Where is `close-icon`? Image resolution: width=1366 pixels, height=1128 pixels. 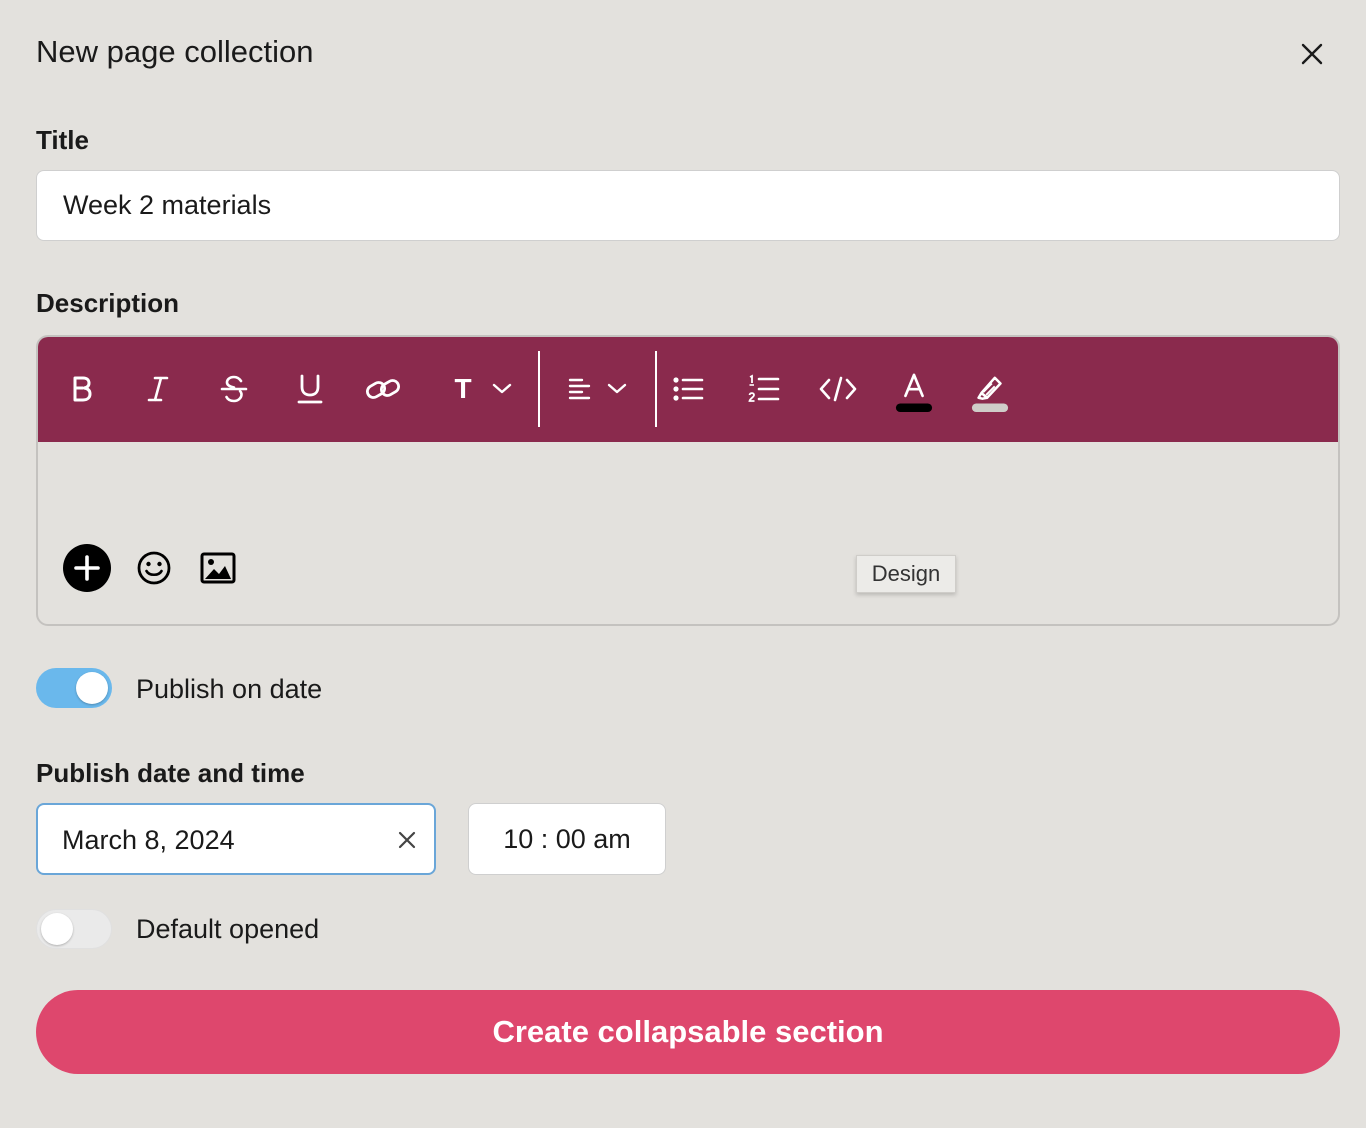 close-icon is located at coordinates (1312, 54).